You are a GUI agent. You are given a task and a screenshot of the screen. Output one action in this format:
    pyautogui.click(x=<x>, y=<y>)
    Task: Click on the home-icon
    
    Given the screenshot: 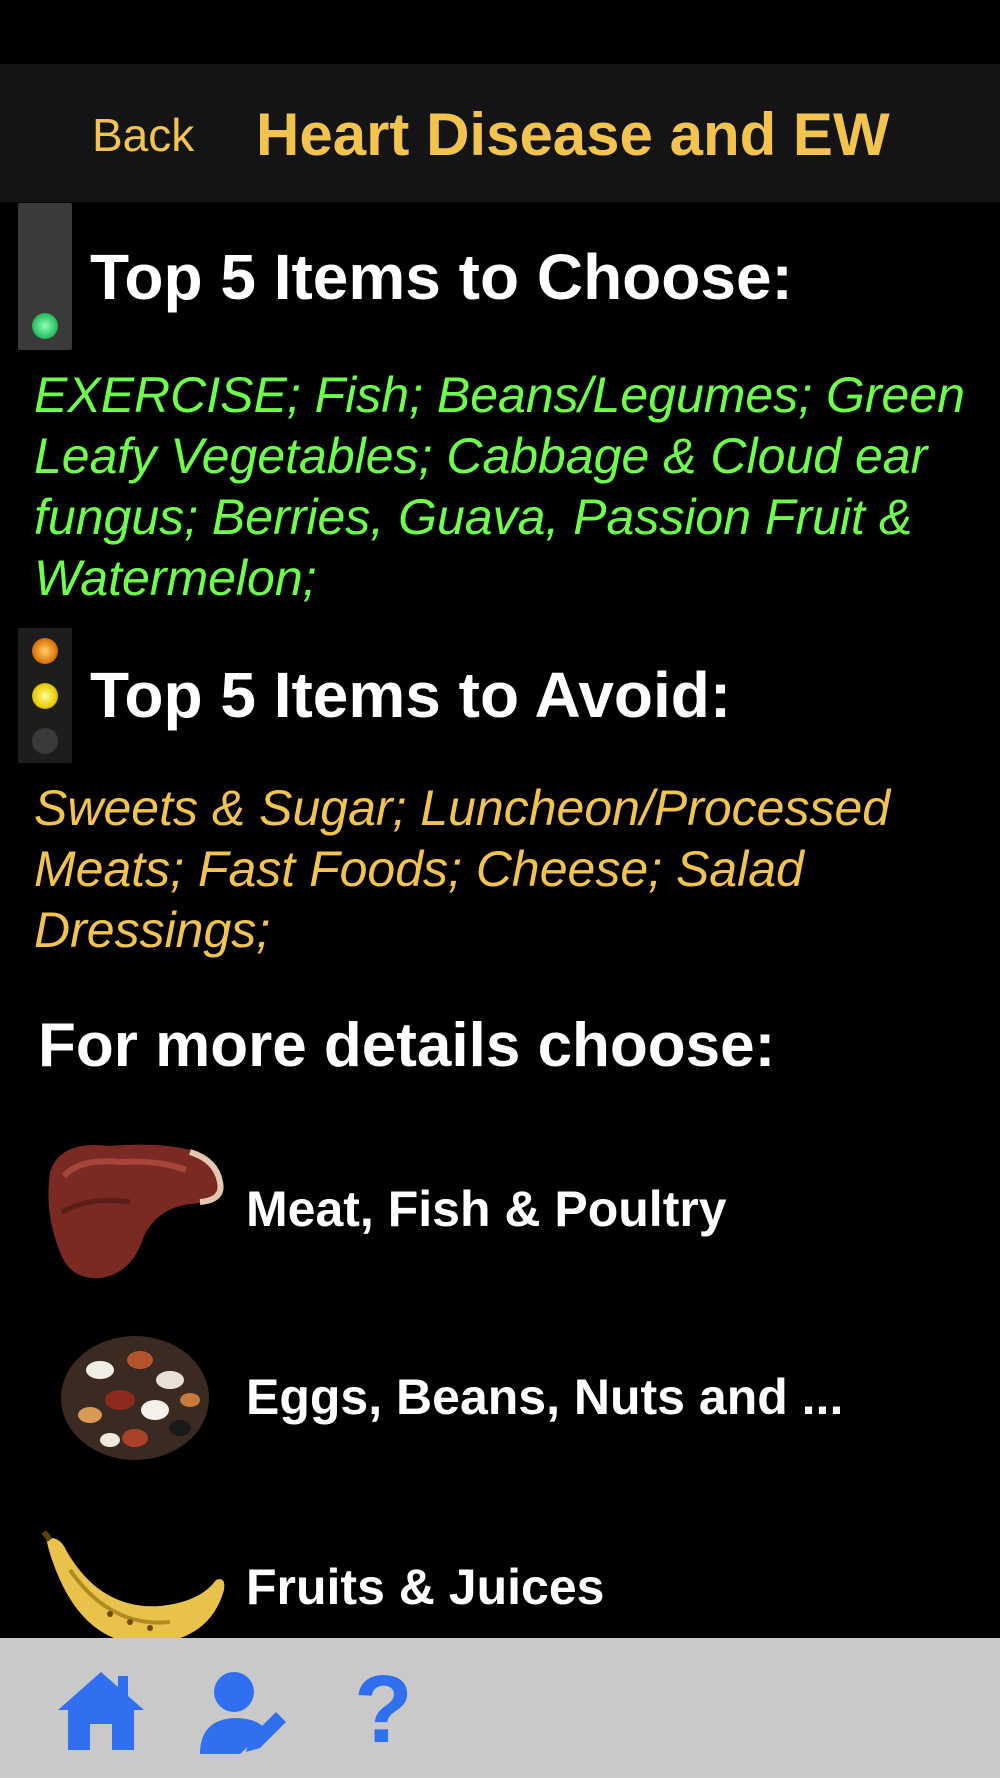 What is the action you would take?
    pyautogui.click(x=101, y=1711)
    